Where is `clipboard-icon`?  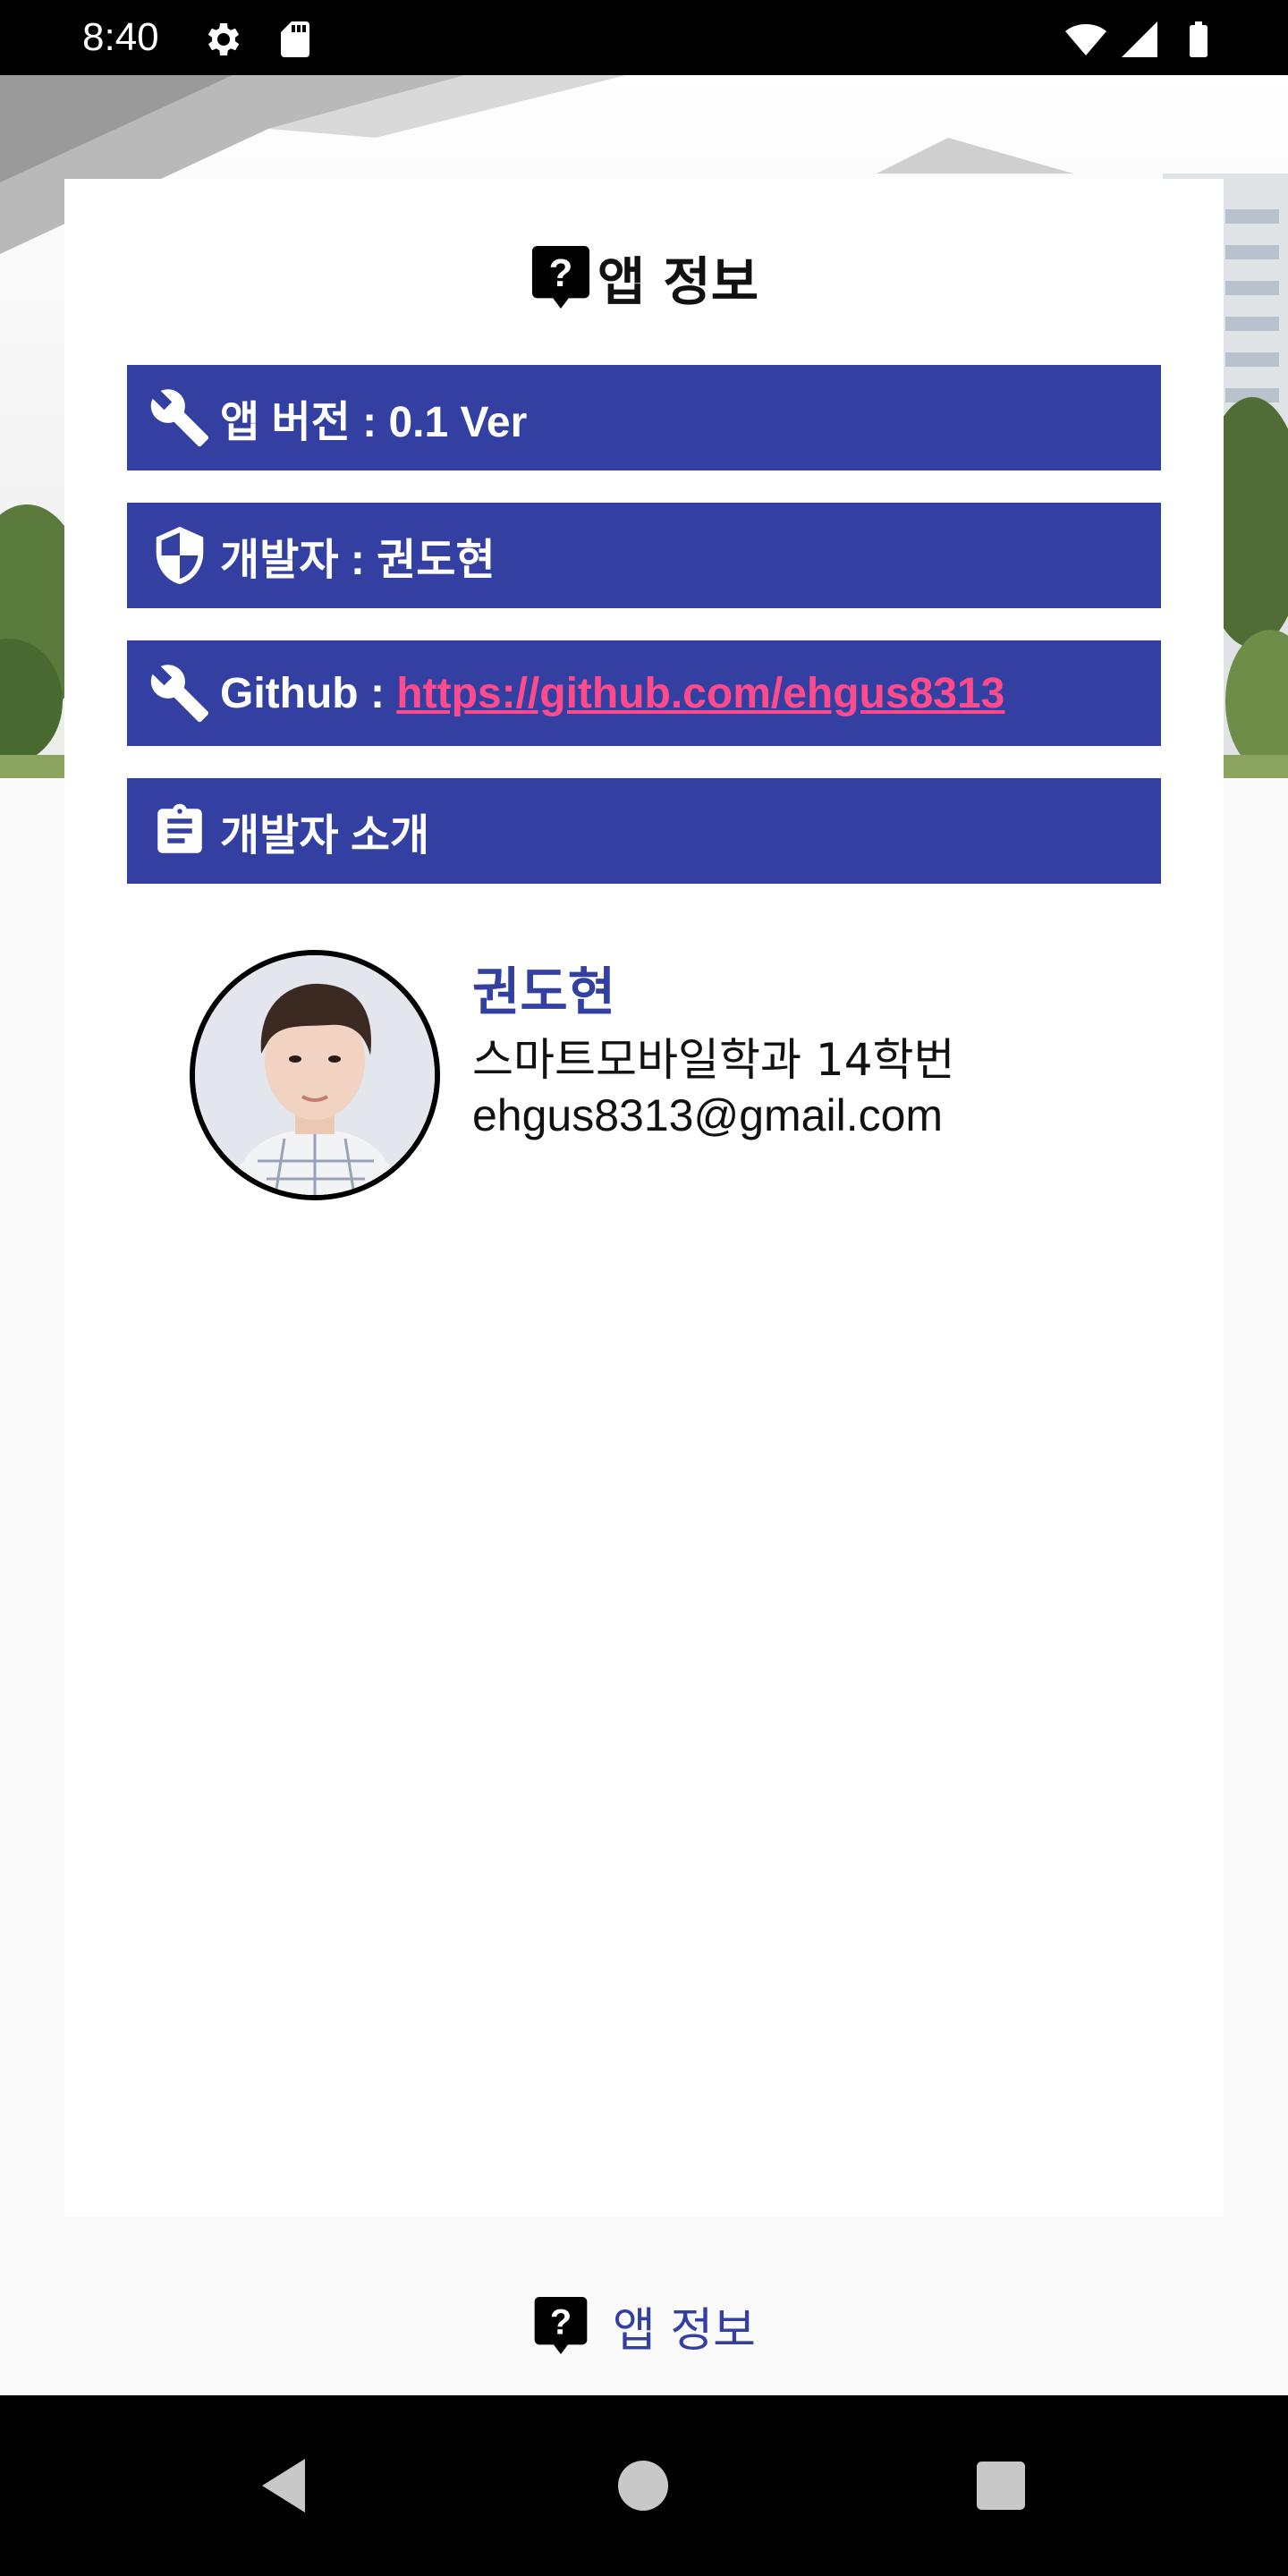
clipboard-icon is located at coordinates (180, 831).